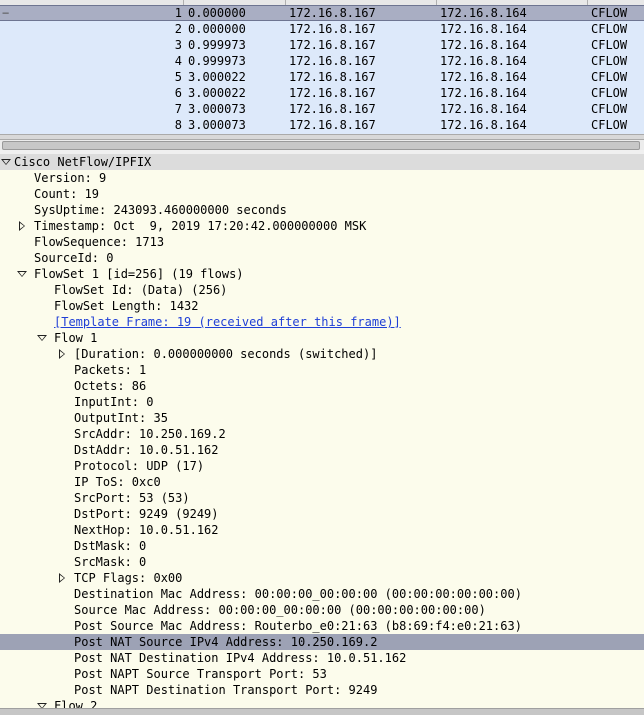  I want to click on tree-item: SysUptime: 243093.460000000 seconds, so click(322, 210).